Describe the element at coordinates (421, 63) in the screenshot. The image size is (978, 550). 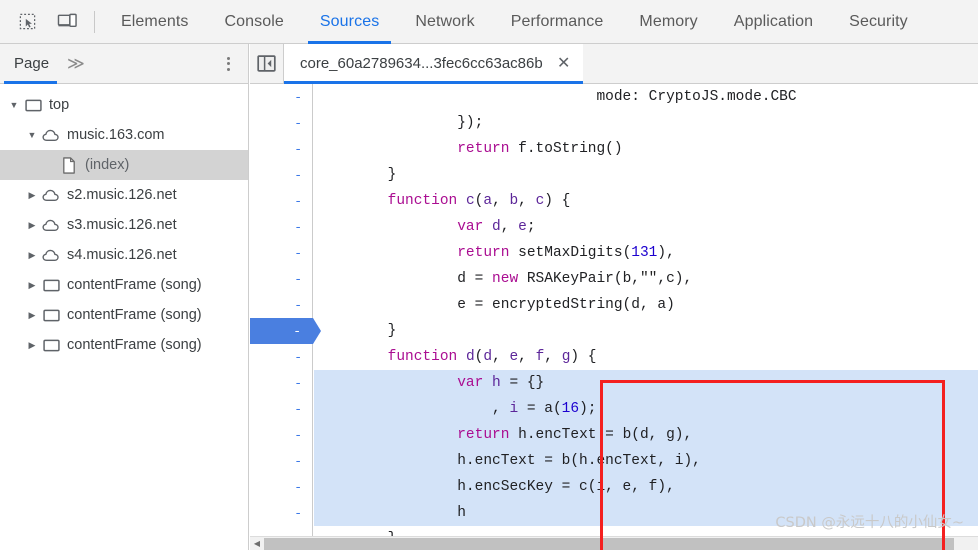
I see `editor-file-tab-label: core_60a2789634...3fec6cc63ac86b` at that location.